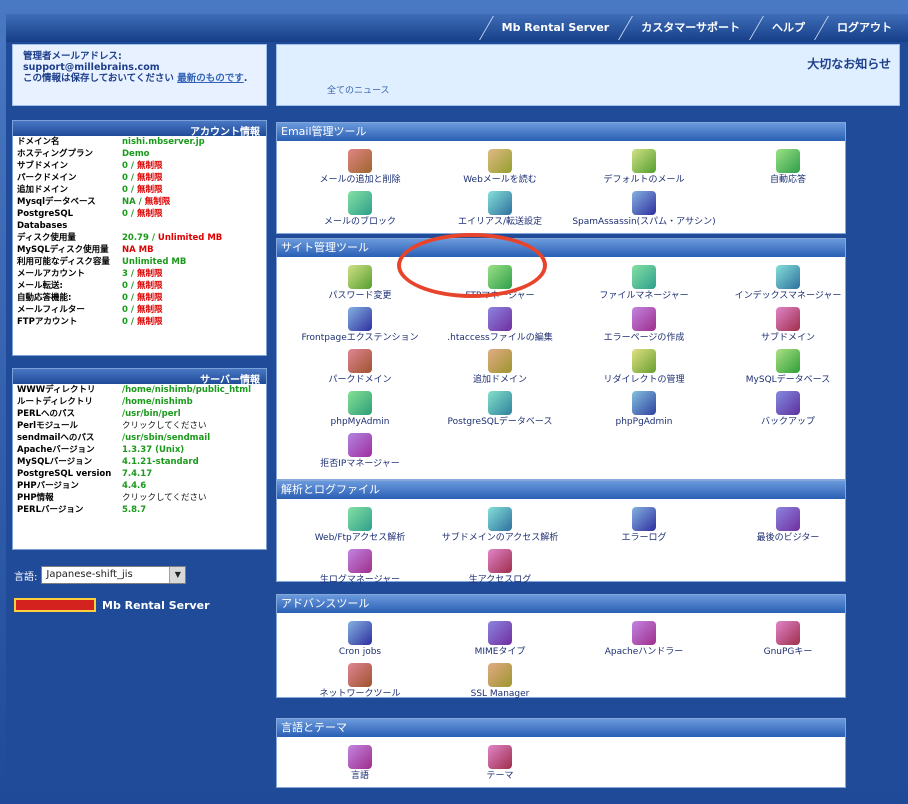 The image size is (908, 804). I want to click on tool-item: Frontpageエクステンション, so click(360, 325).